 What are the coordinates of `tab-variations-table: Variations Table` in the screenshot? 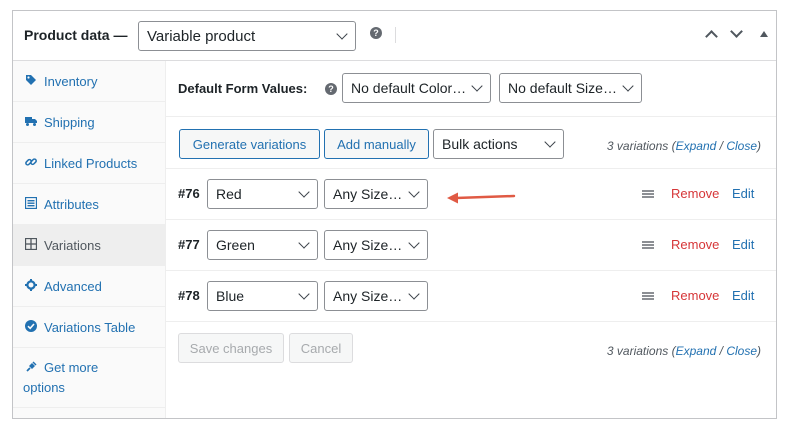 It's located at (89, 327).